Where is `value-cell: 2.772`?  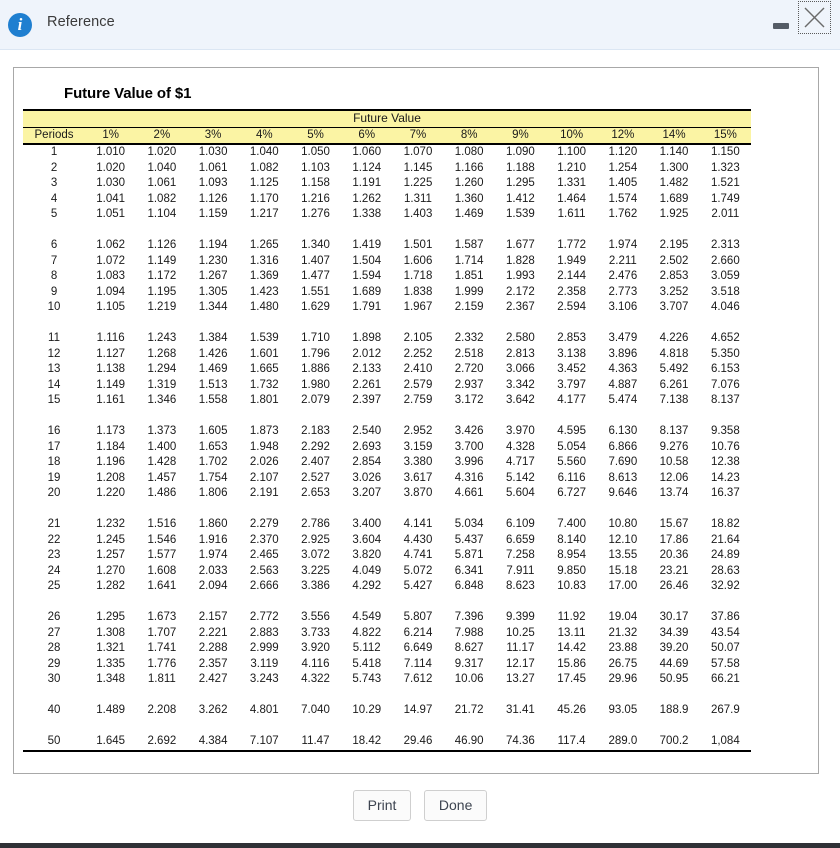 value-cell: 2.772 is located at coordinates (264, 618).